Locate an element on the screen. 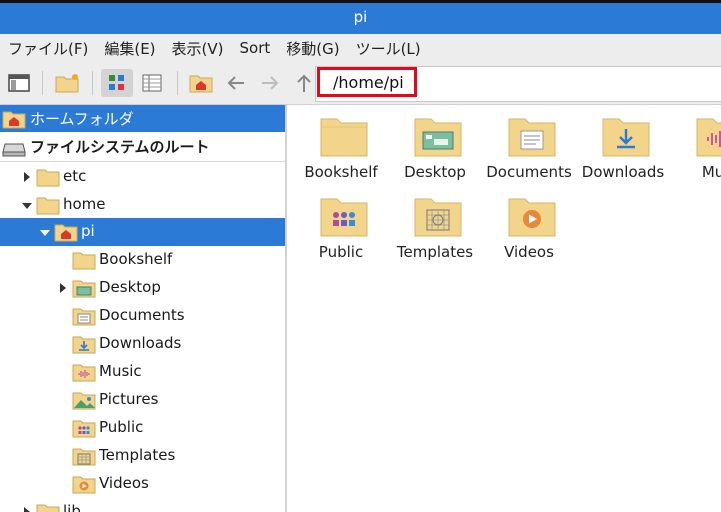 The image size is (721, 512). tree-label: Videos is located at coordinates (124, 483).